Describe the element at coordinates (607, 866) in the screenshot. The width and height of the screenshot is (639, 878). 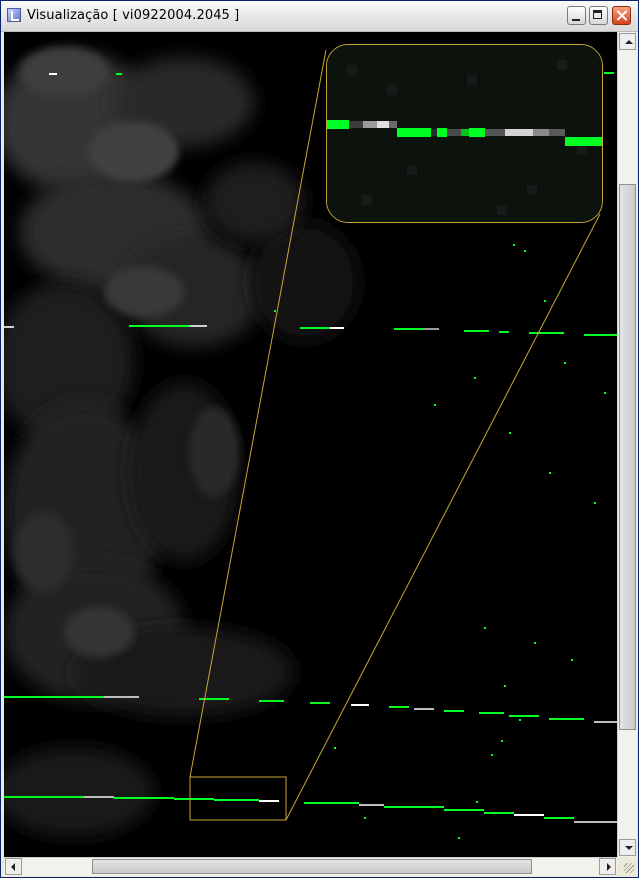
I see `scroll-right-button` at that location.